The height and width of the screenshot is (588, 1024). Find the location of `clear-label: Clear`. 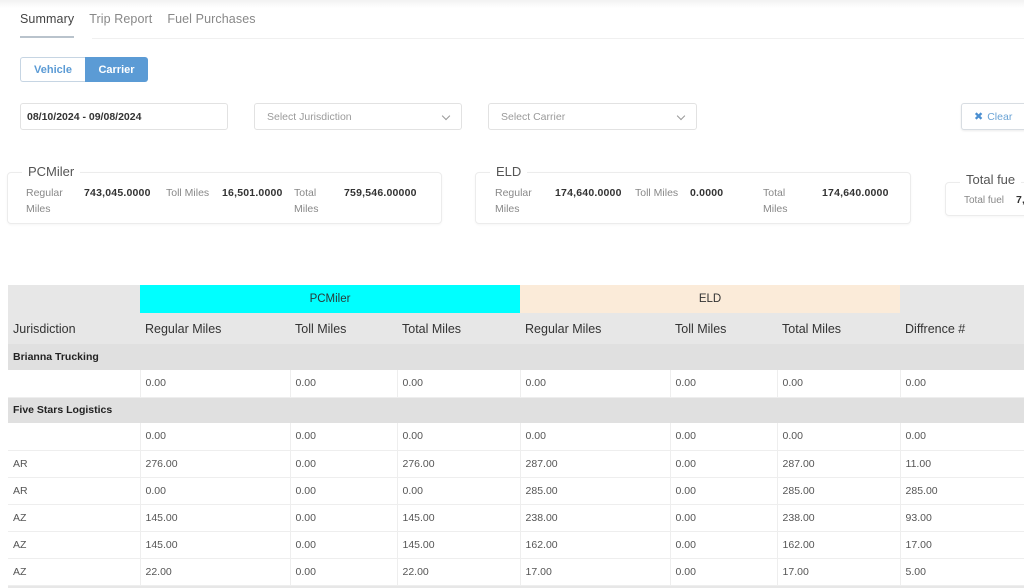

clear-label: Clear is located at coordinates (1000, 116).